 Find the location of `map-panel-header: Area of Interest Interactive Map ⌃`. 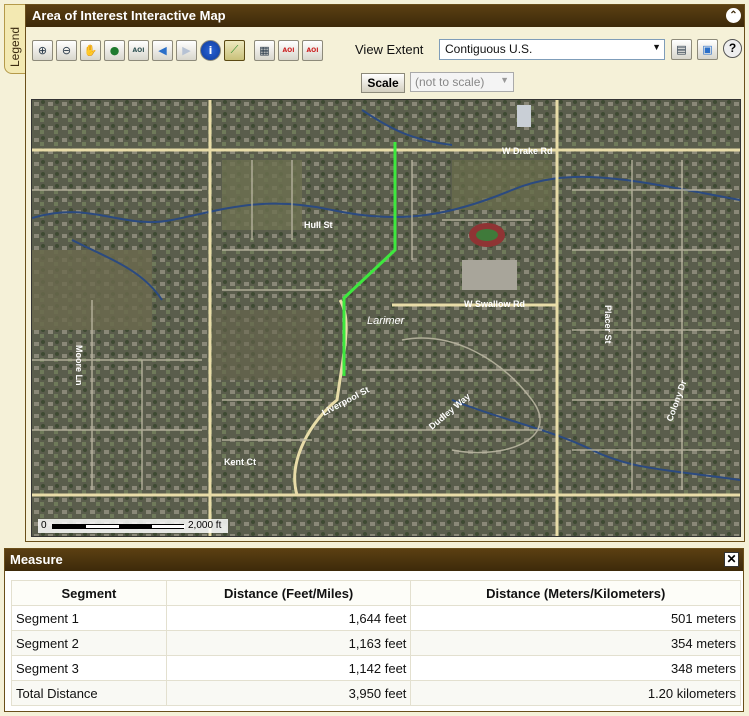

map-panel-header: Area of Interest Interactive Map ⌃ is located at coordinates (385, 16).